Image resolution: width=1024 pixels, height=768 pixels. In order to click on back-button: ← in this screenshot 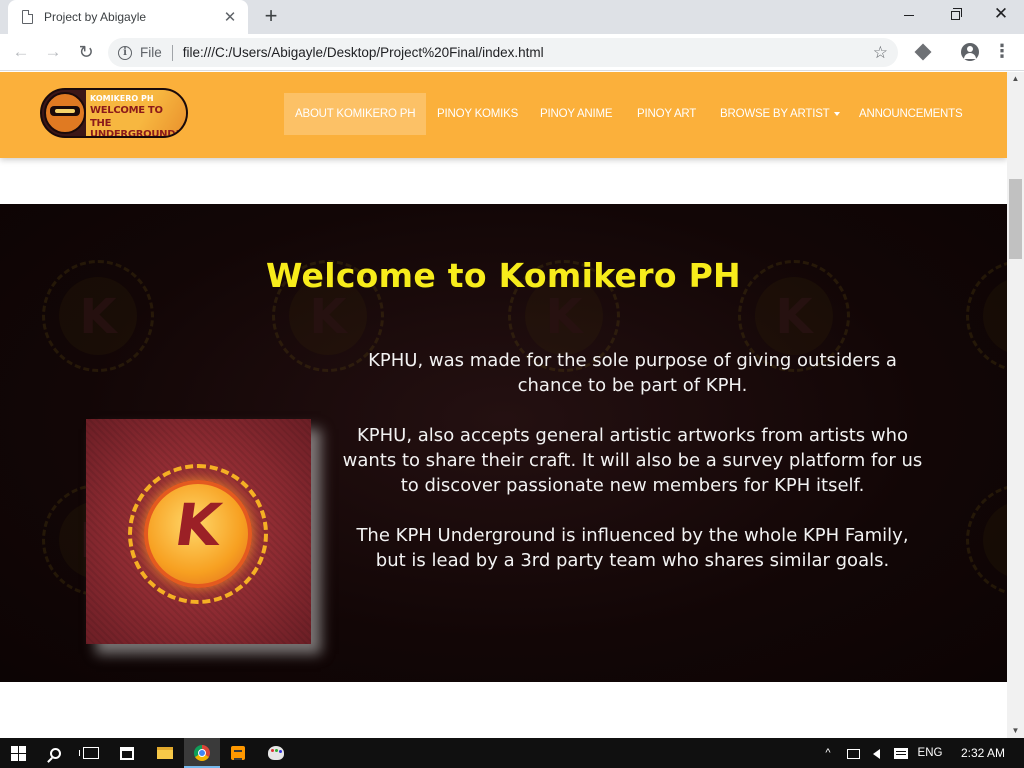, I will do `click(21, 52)`.